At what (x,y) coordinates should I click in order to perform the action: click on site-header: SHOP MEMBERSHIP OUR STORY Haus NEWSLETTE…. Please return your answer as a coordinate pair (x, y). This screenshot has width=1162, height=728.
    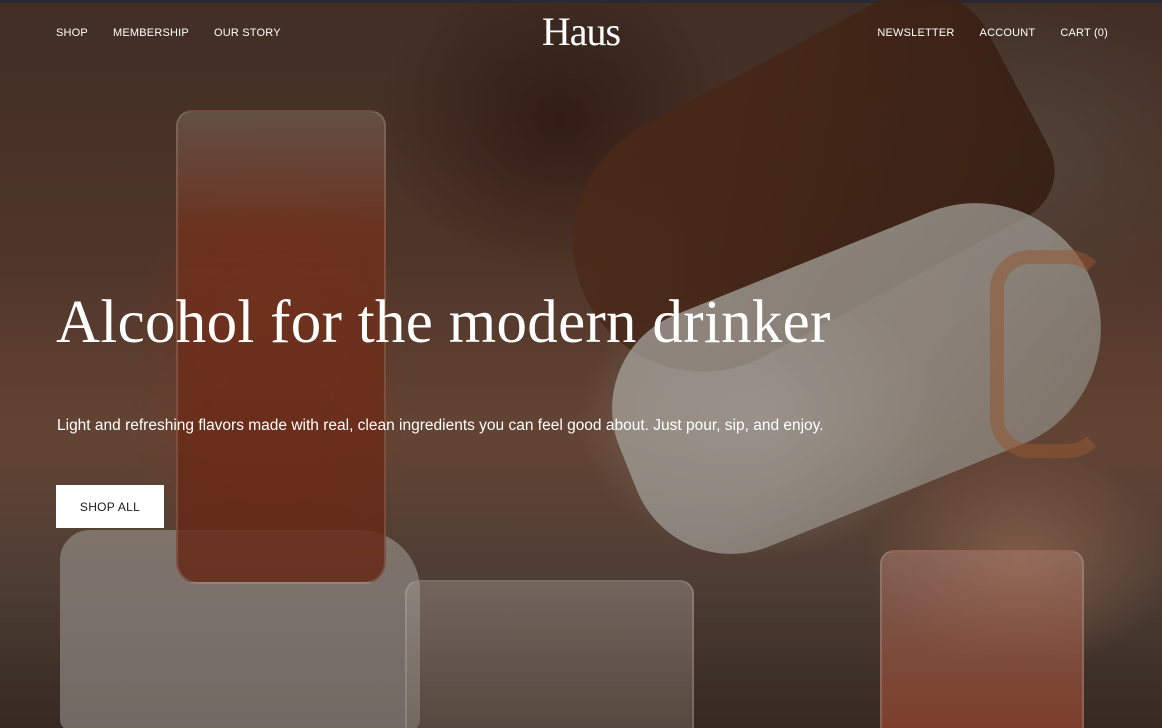
    Looking at the image, I should click on (581, 33).